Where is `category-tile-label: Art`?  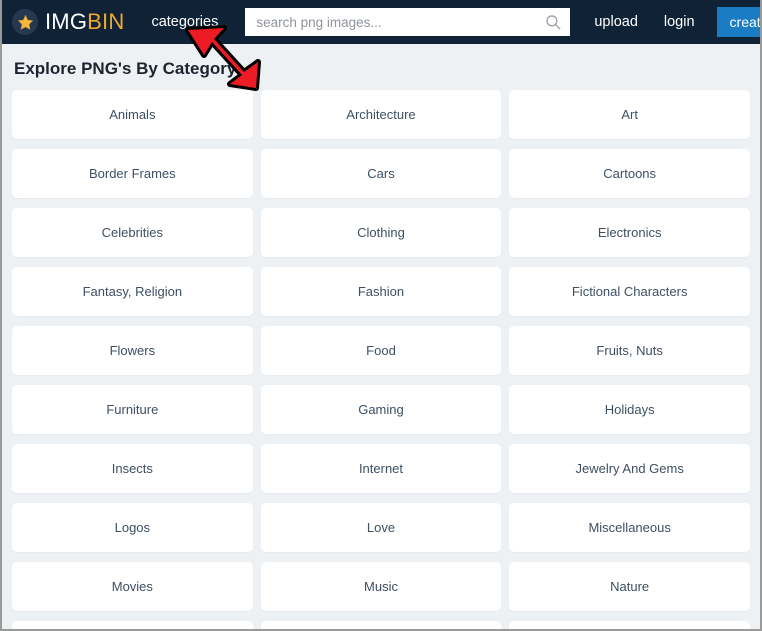
category-tile-label: Art is located at coordinates (629, 114).